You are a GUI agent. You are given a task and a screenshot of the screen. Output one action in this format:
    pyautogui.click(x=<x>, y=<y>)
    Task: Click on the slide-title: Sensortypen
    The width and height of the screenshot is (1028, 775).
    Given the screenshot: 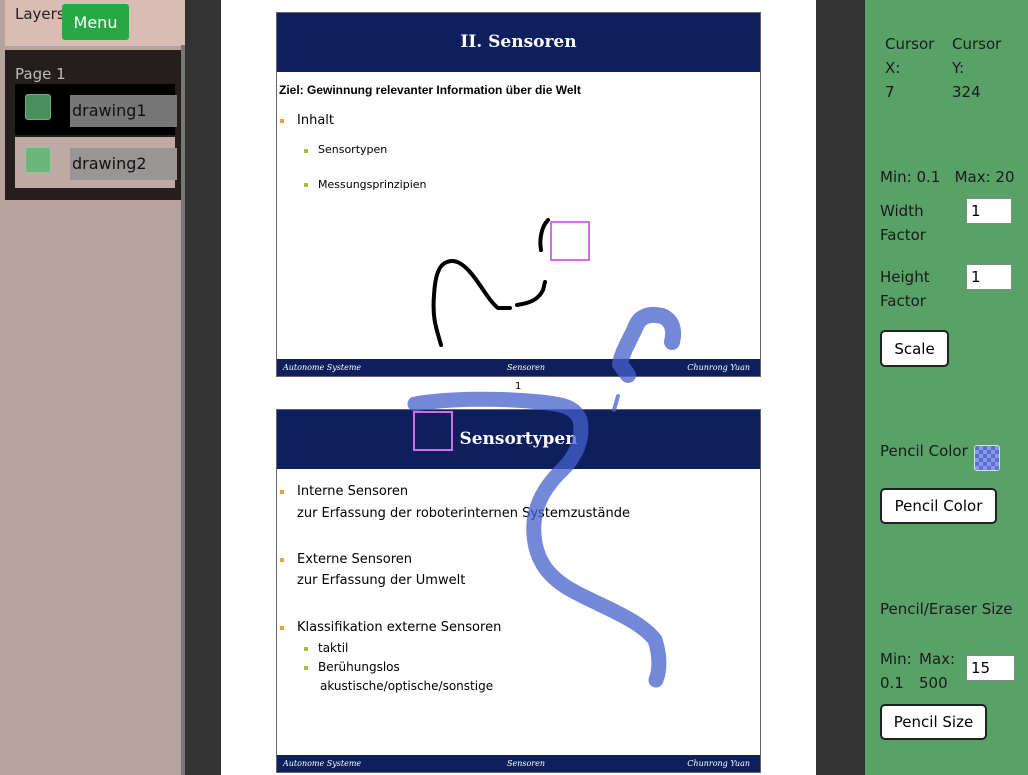 What is the action you would take?
    pyautogui.click(x=518, y=439)
    